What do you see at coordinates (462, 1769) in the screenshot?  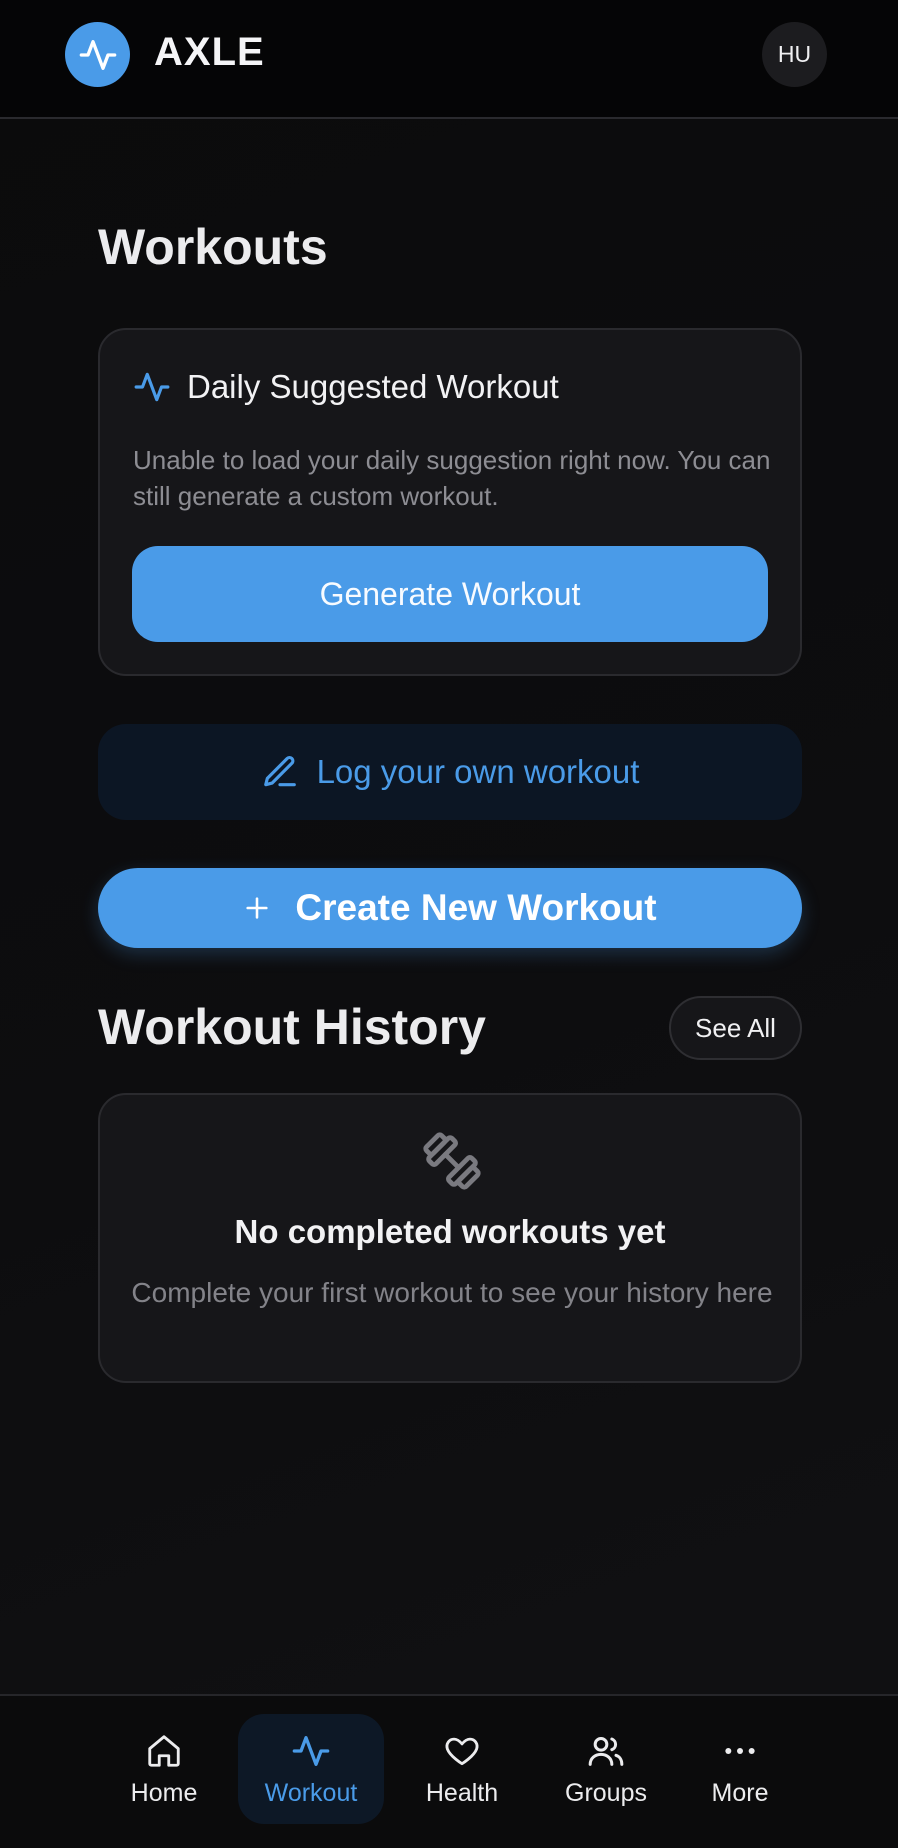 I see `nav-item-health: Health` at bounding box center [462, 1769].